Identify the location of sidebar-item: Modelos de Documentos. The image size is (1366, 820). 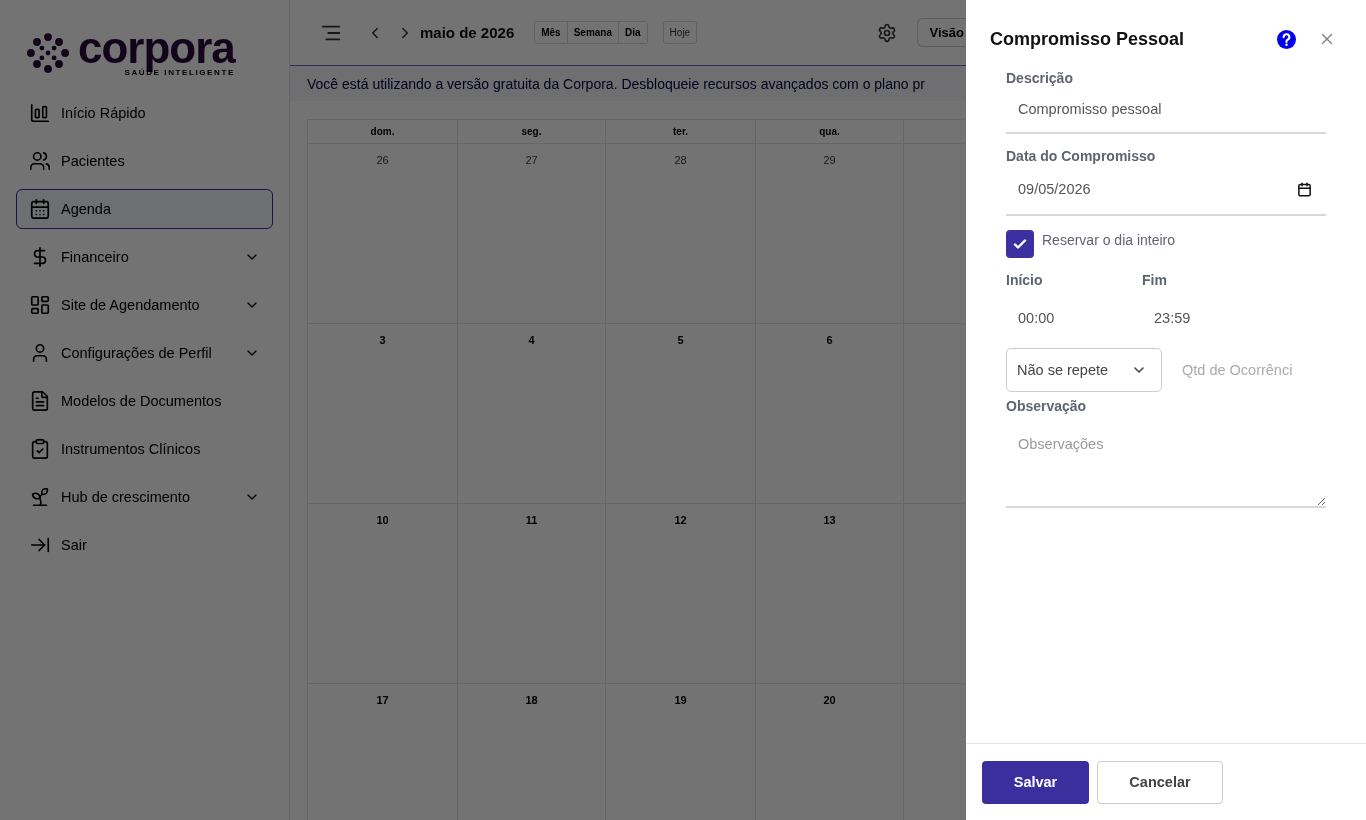
(144, 401).